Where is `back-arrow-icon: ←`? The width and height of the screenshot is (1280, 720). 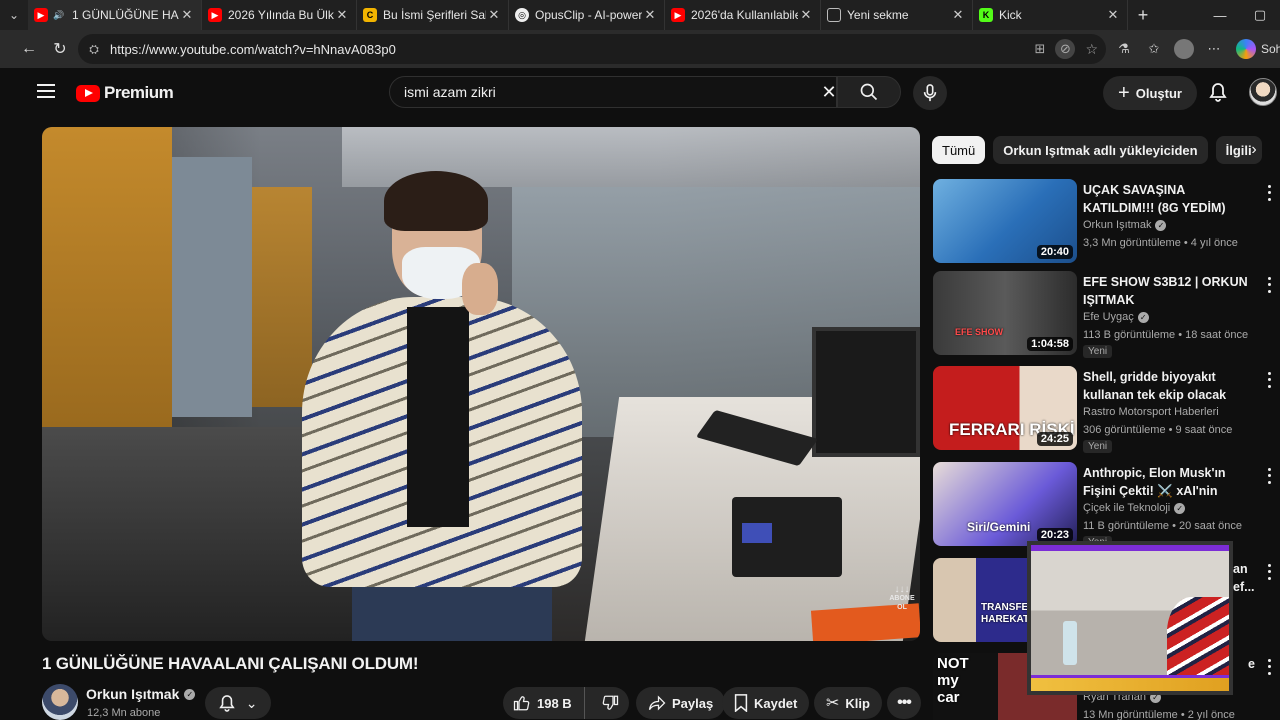
back-arrow-icon: ← is located at coordinates (29, 49).